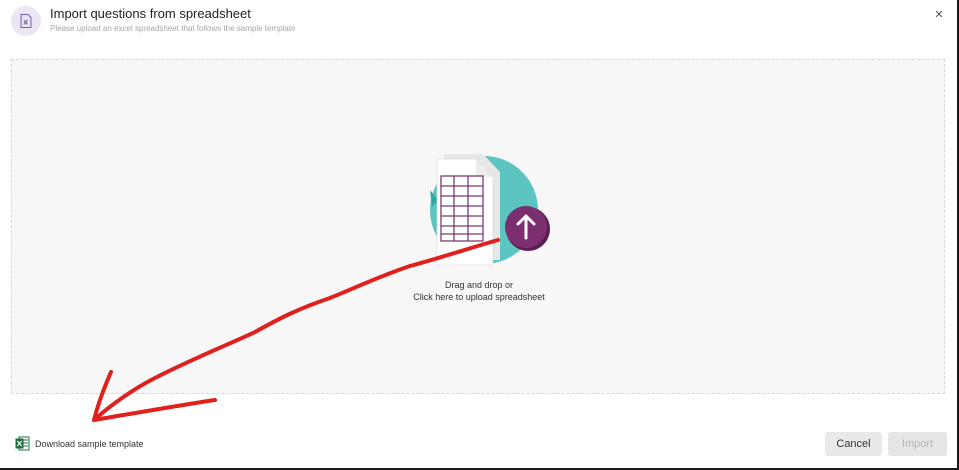 This screenshot has height=470, width=959. I want to click on download-template-link: Download sample template, so click(79, 443).